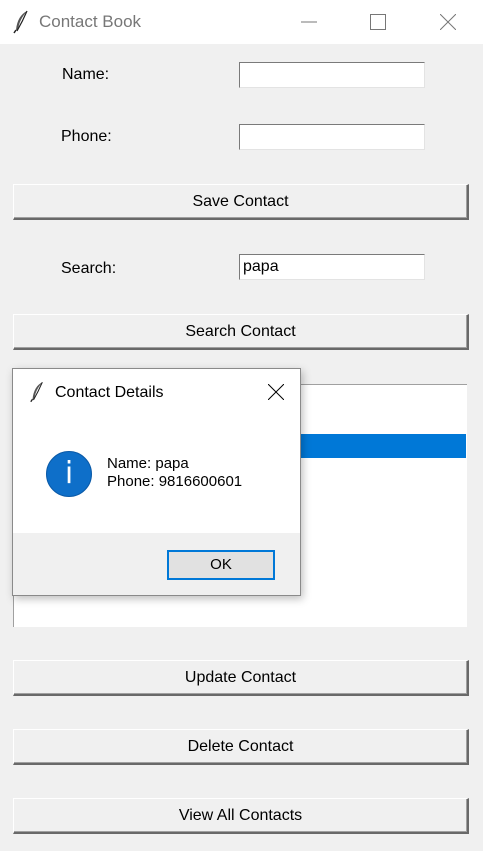 The height and width of the screenshot is (851, 483). Describe the element at coordinates (241, 202) in the screenshot. I see `save-contact-button: Save Contact` at that location.